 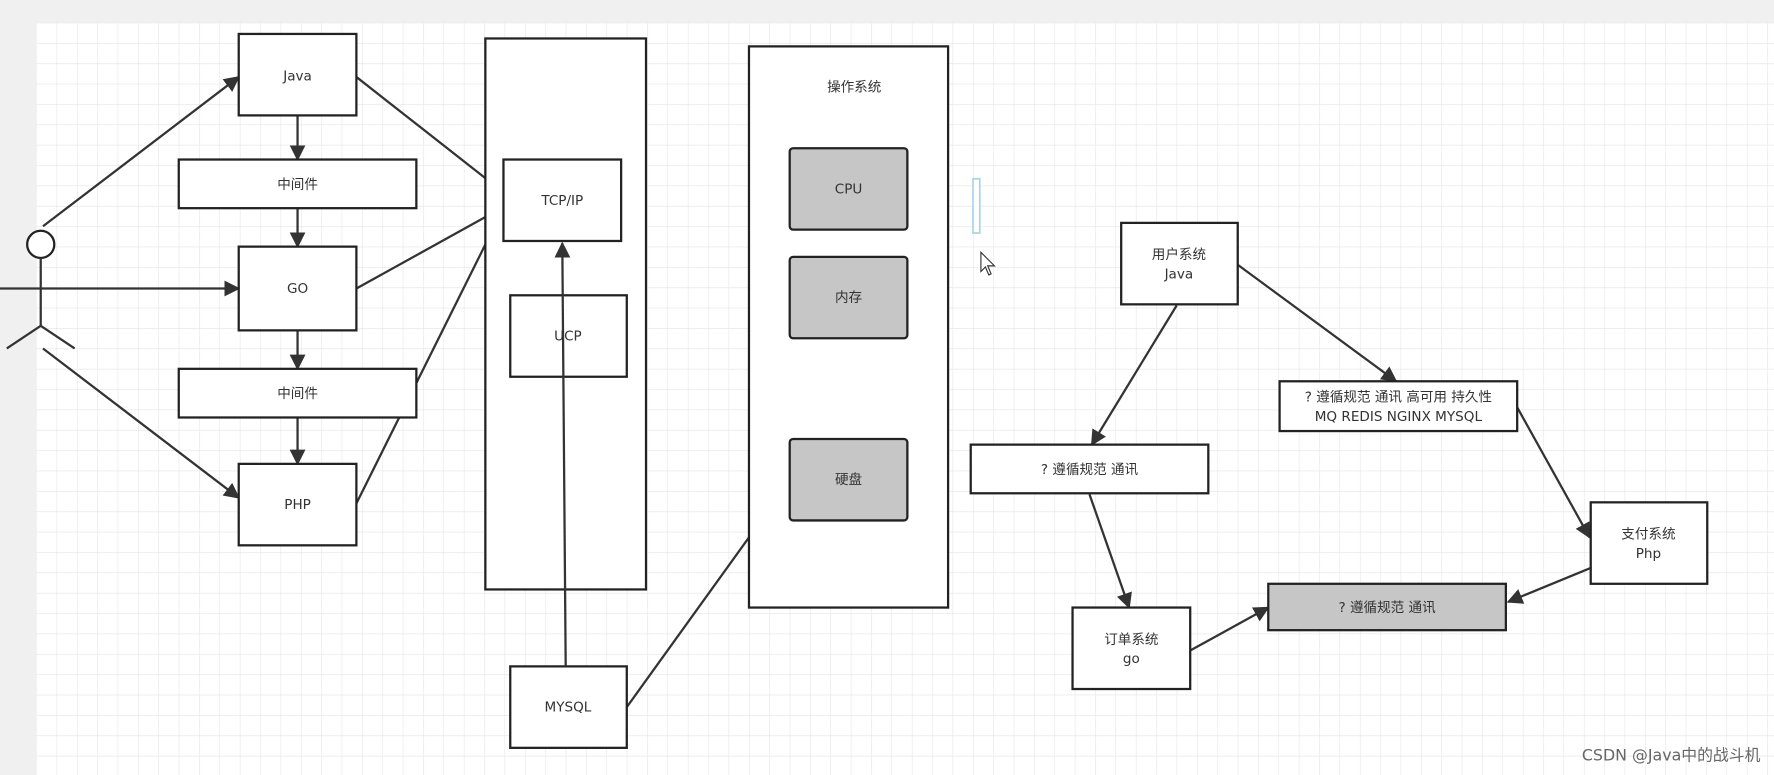 I want to click on node-protocol-gray: ? 遵循规范 通讯, so click(x=1387, y=607).